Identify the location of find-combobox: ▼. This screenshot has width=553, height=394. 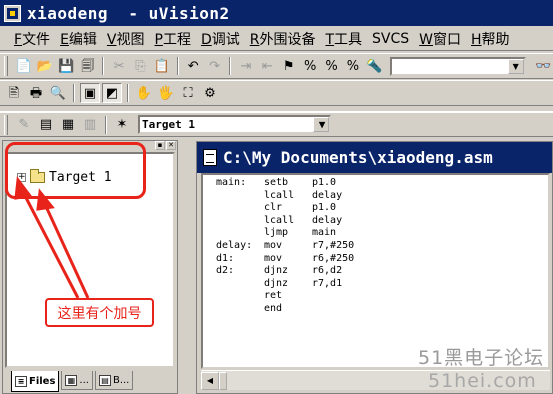
(457, 66).